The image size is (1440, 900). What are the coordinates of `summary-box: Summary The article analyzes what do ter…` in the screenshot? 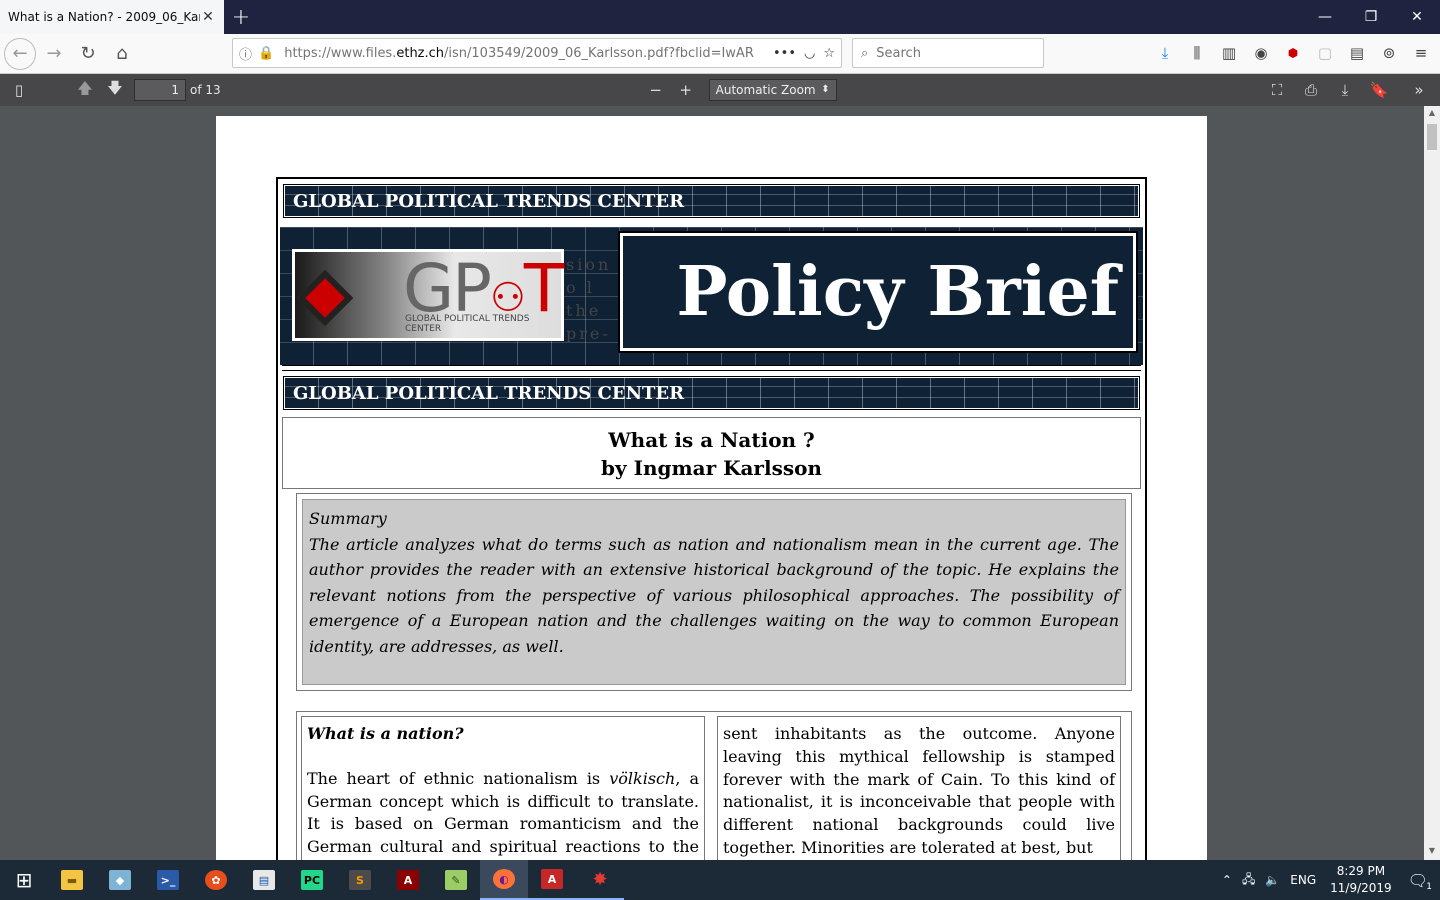 It's located at (714, 592).